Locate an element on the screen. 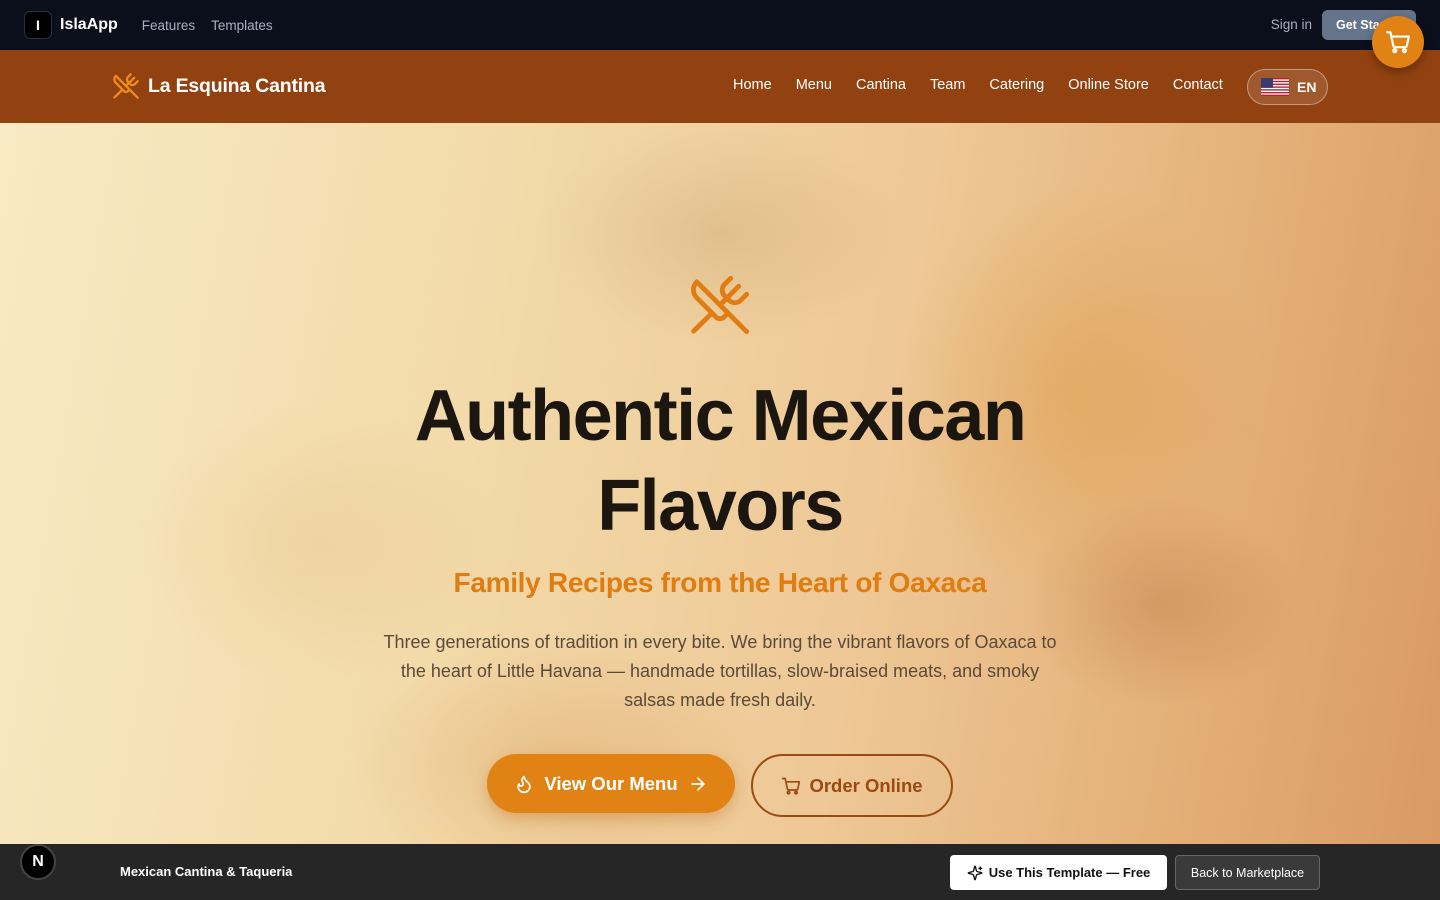  use-template-label: Use This Template — Free is located at coordinates (1069, 872).